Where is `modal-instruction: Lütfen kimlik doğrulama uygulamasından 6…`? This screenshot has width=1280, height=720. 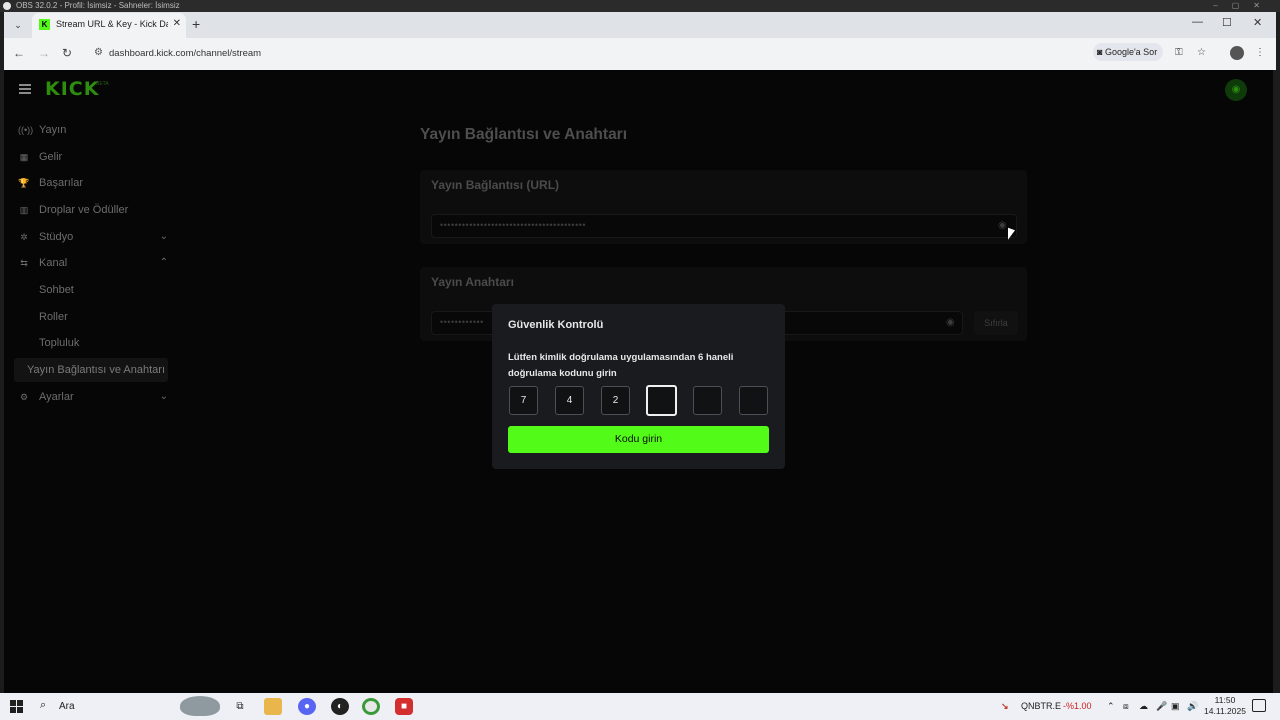
modal-instruction: Lütfen kimlik doğrulama uygulamasından 6… is located at coordinates (621, 365).